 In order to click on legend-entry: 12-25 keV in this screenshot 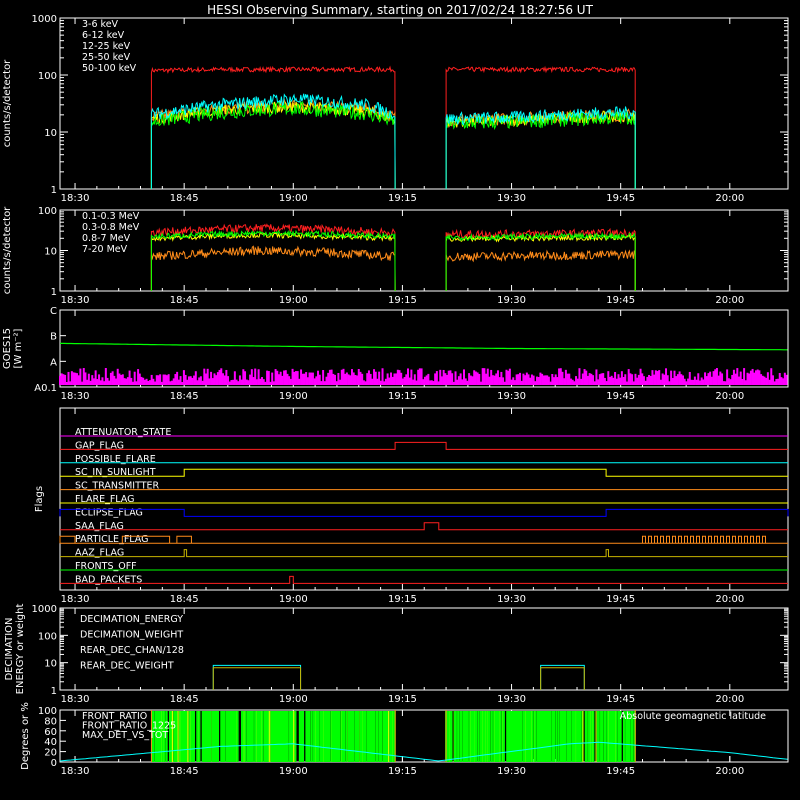, I will do `click(106, 46)`.